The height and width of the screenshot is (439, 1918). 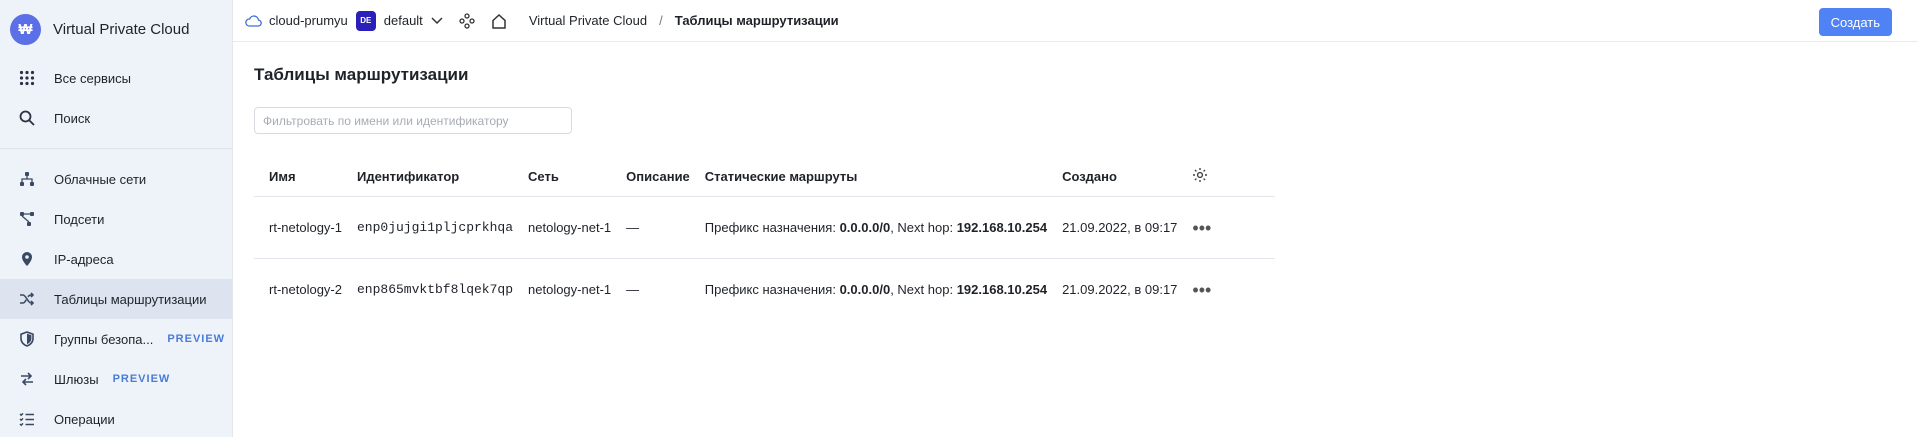 I want to click on sidebar-divider, so click(x=116, y=148).